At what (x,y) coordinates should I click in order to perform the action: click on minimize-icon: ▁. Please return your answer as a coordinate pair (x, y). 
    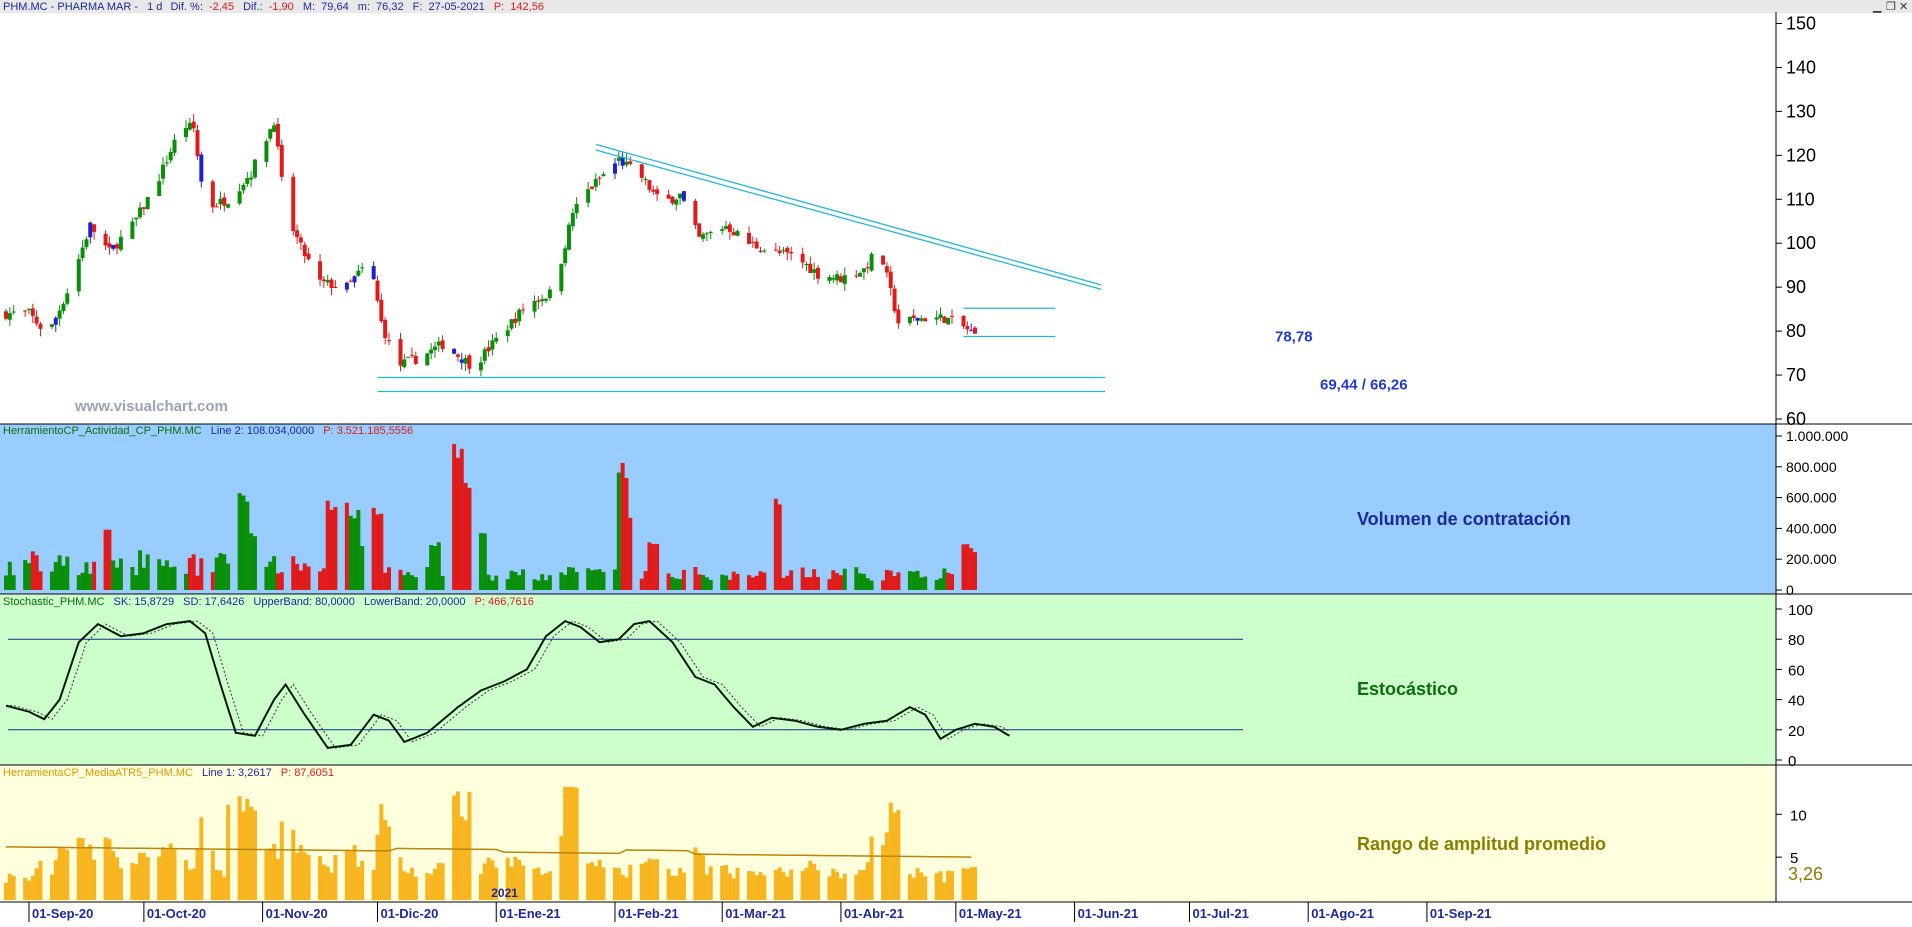
    Looking at the image, I should click on (1877, 7).